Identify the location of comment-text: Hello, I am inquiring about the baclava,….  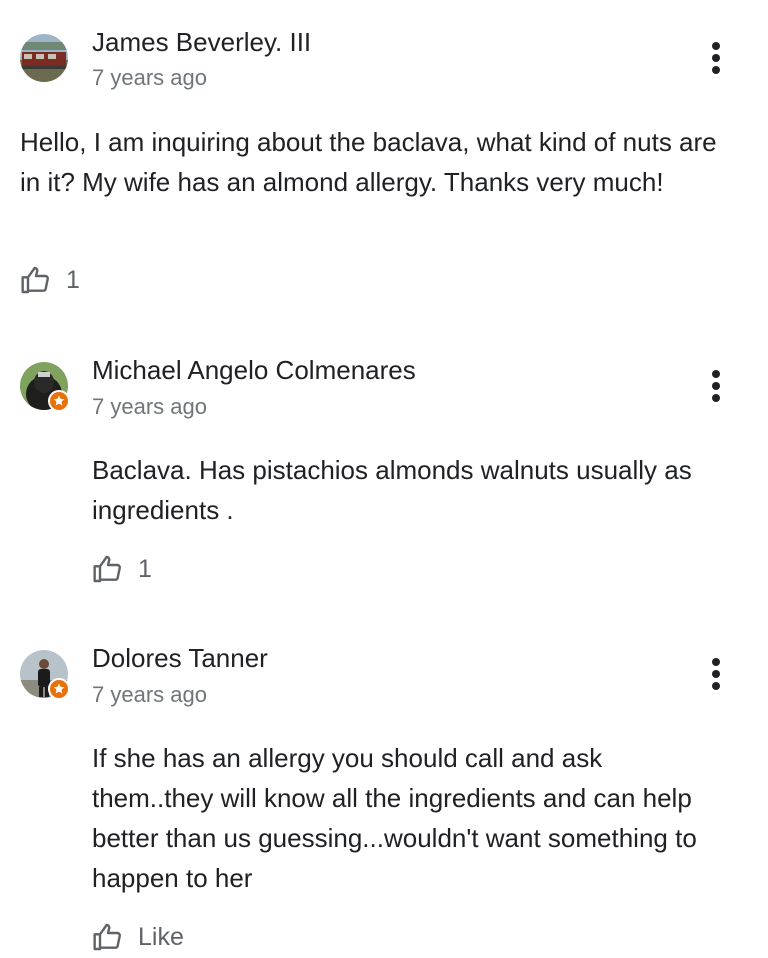
(368, 162).